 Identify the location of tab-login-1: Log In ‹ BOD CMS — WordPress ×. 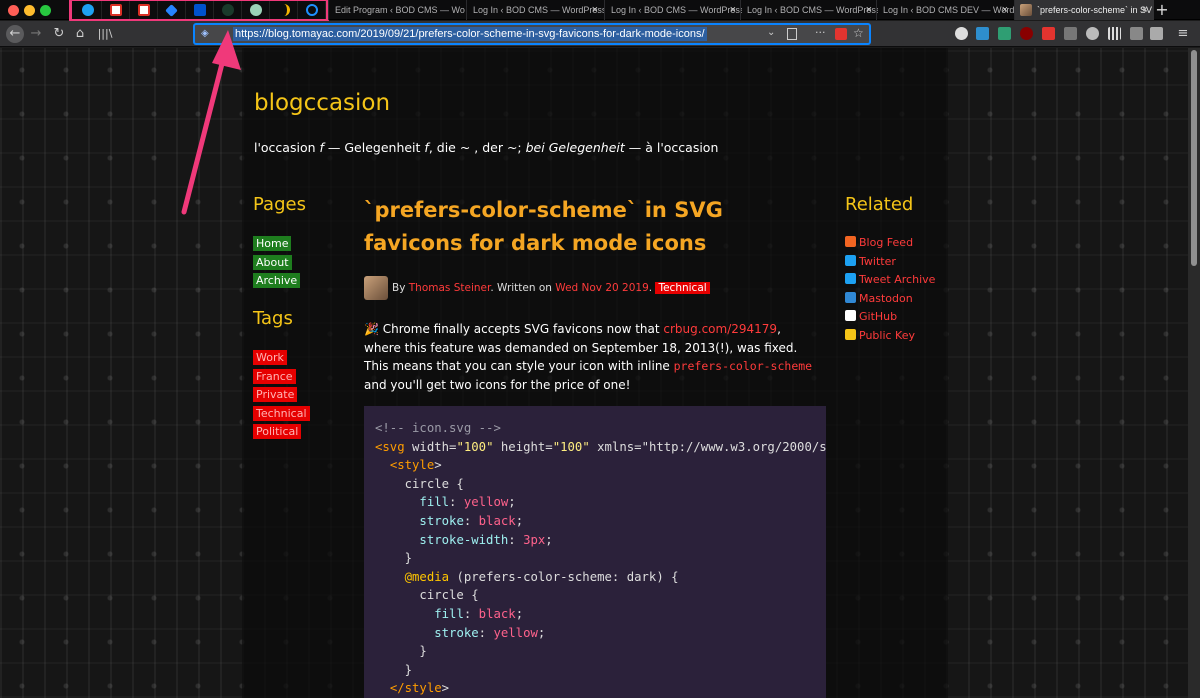
(535, 10).